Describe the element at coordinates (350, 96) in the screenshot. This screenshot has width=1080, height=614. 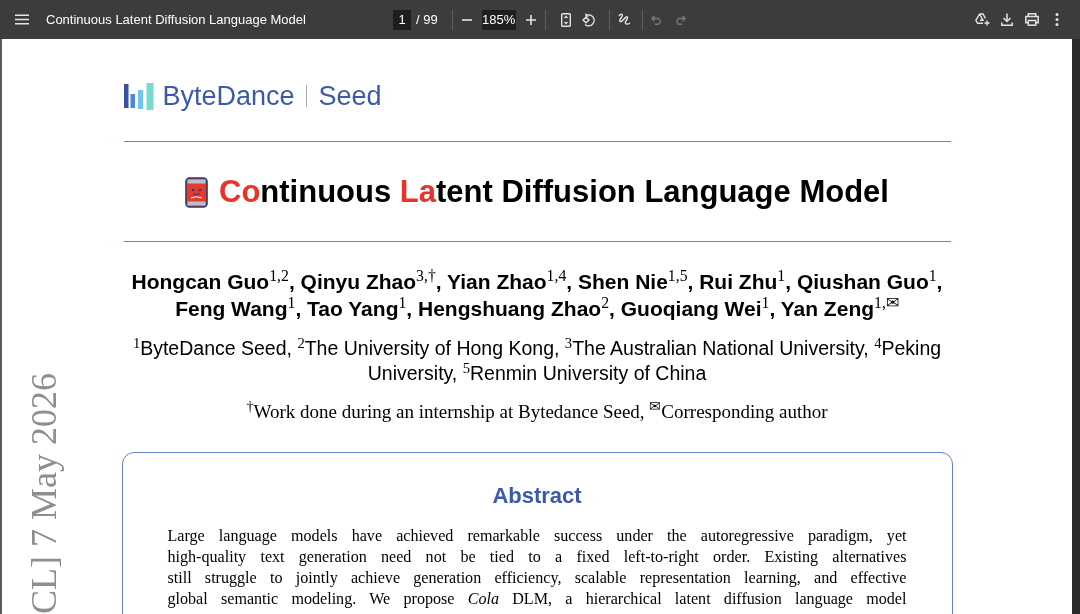
I see `team-name: Seed` at that location.